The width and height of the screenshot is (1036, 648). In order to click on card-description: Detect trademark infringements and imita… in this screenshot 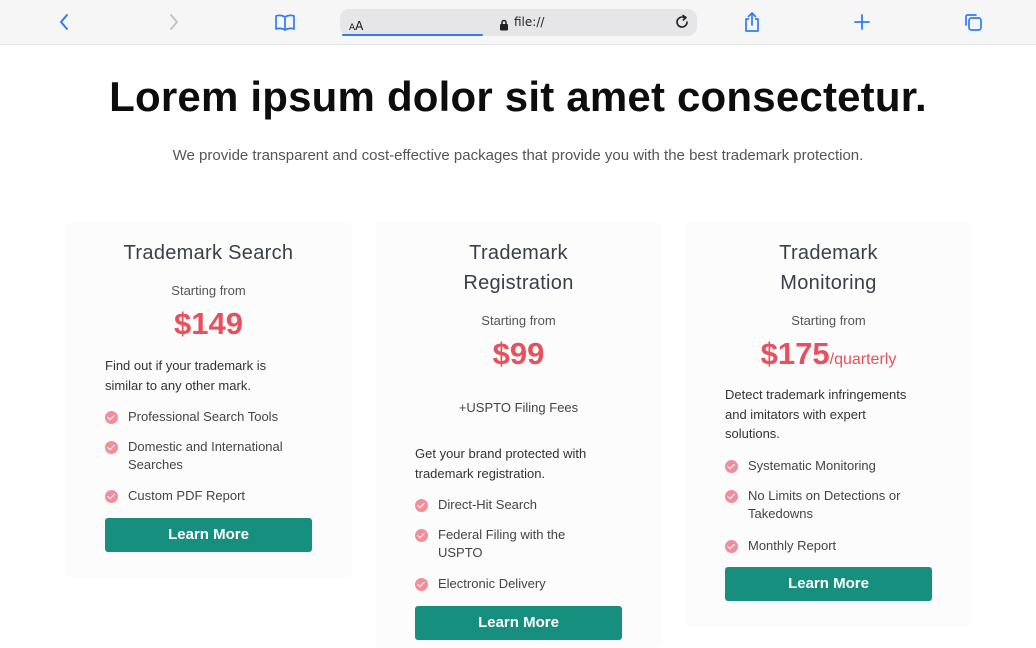, I will do `click(816, 414)`.